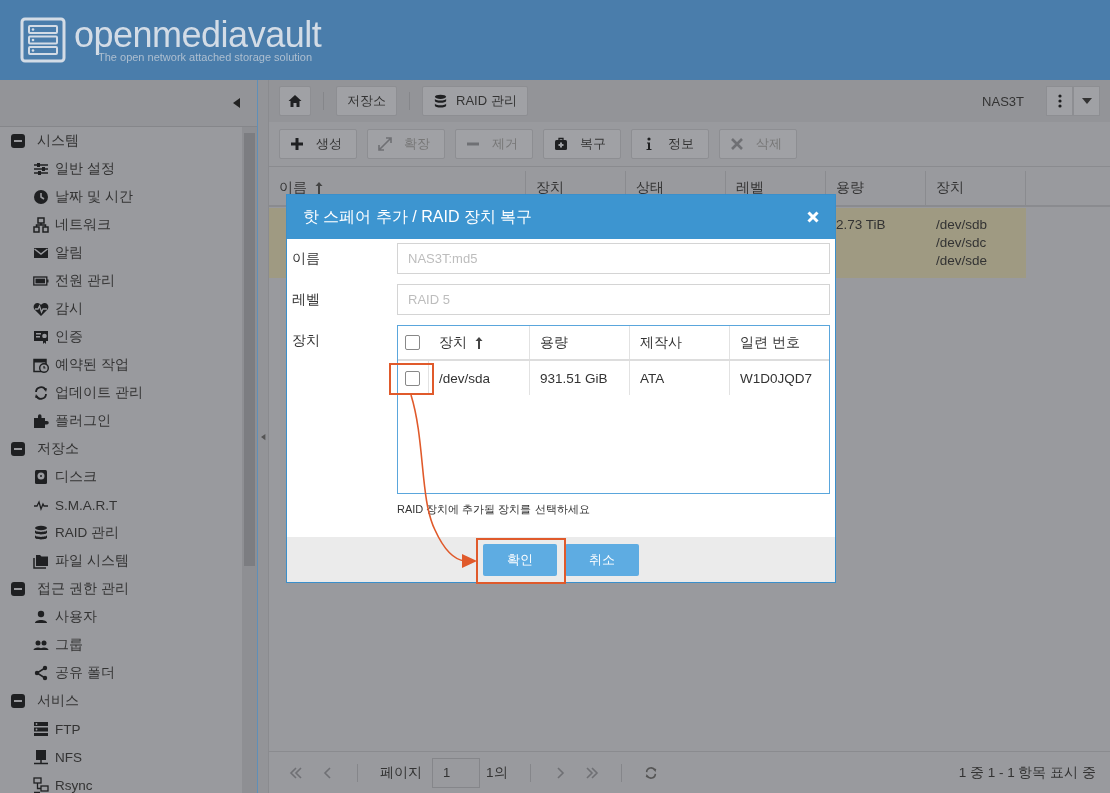 This screenshot has width=1110, height=793. What do you see at coordinates (41, 673) in the screenshot?
I see `share-icon` at bounding box center [41, 673].